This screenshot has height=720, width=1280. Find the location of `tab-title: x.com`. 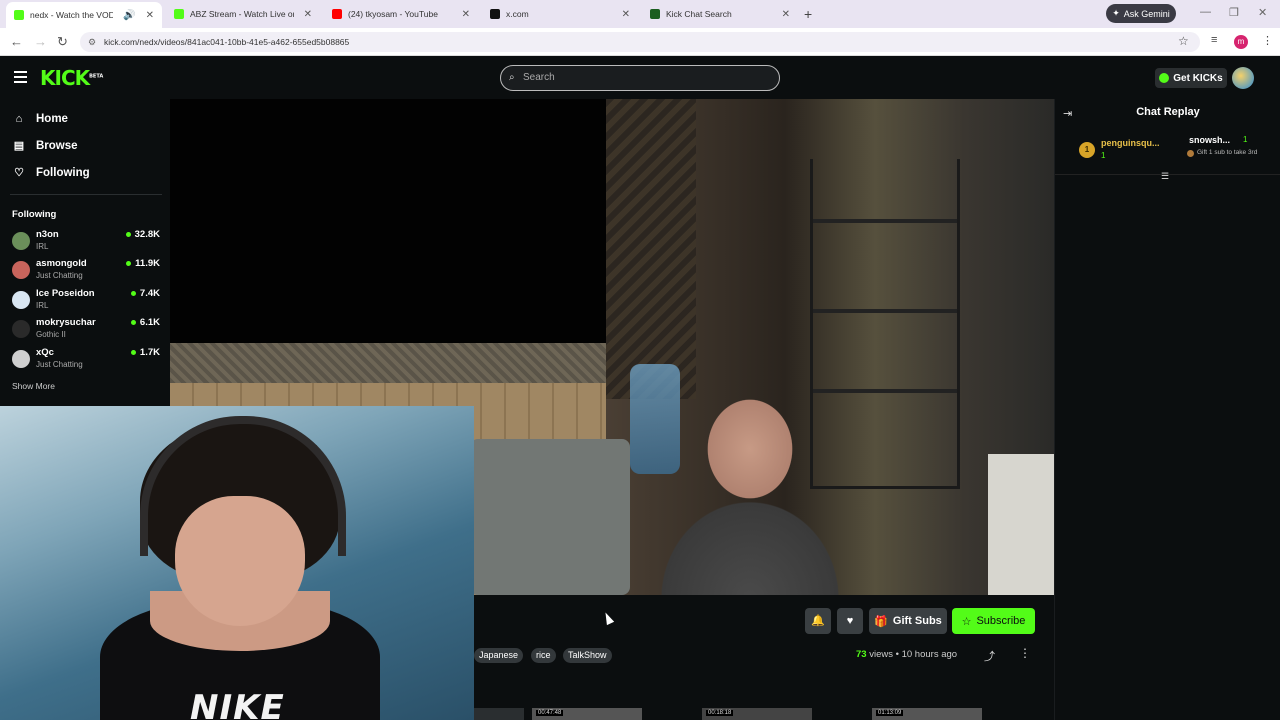

tab-title: x.com is located at coordinates (517, 14).